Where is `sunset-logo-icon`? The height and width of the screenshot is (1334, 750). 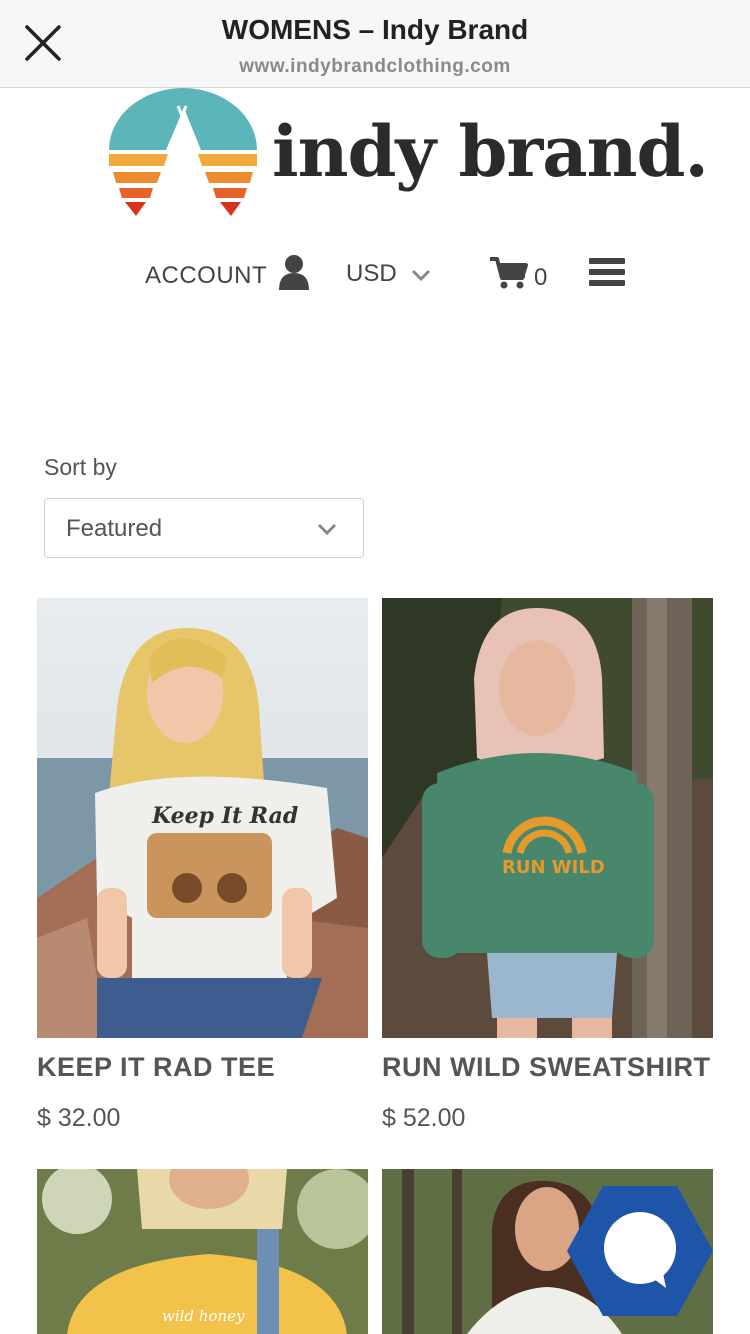 sunset-logo-icon is located at coordinates (183, 152).